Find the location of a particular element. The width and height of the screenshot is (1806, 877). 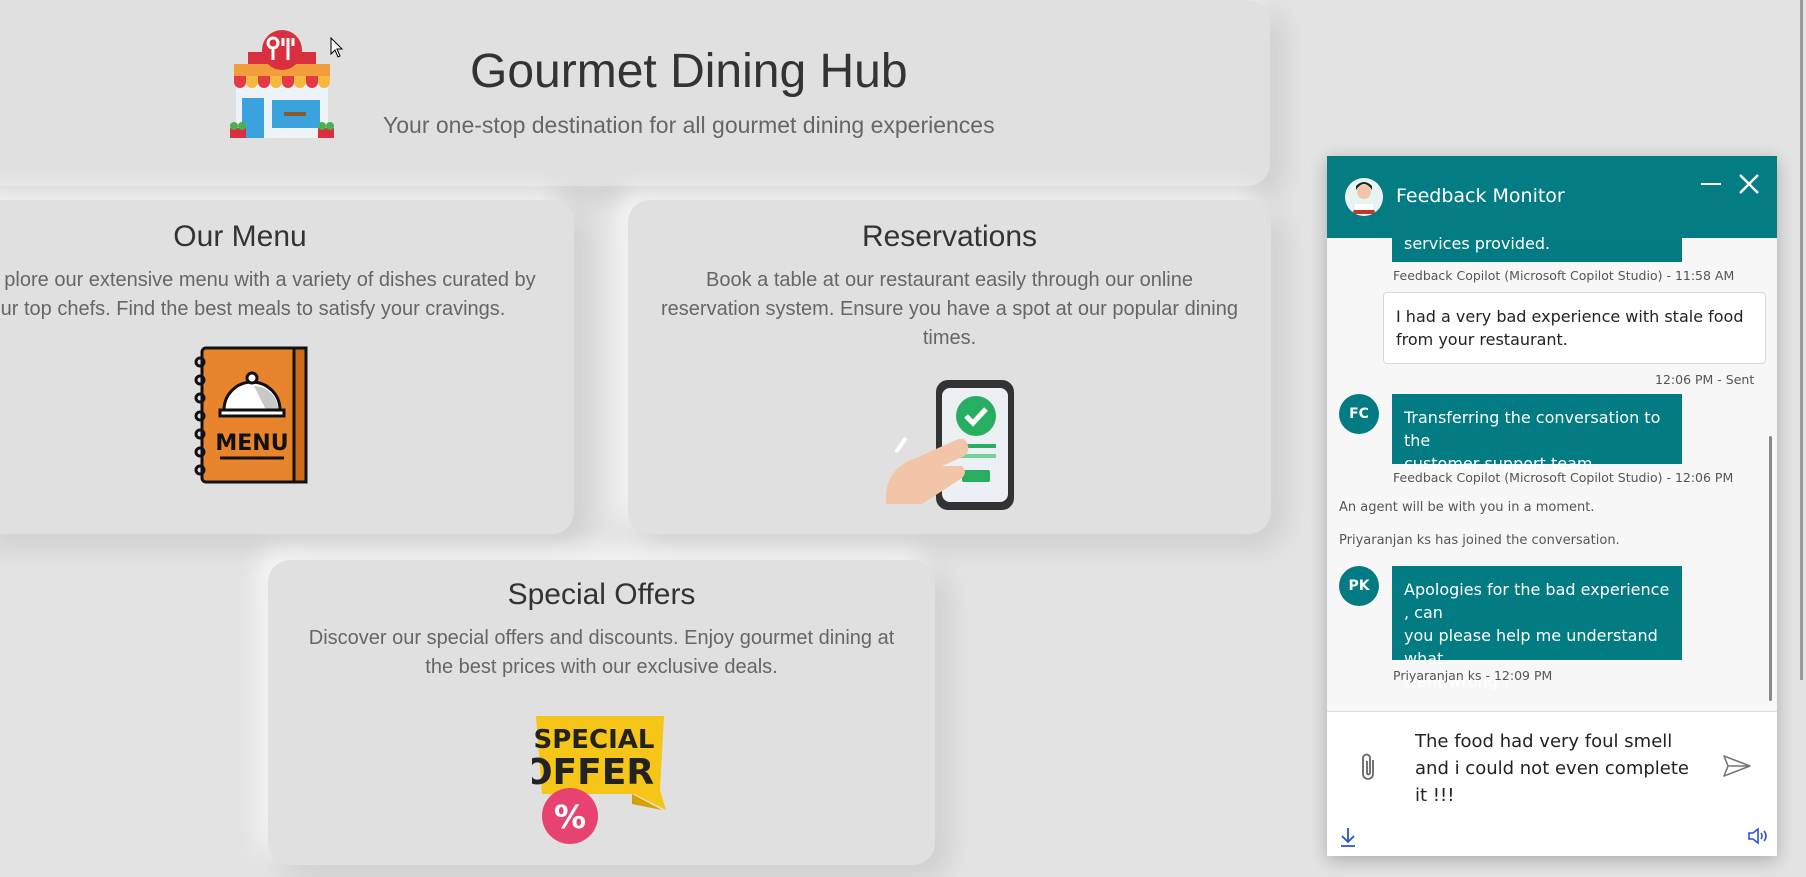

bot-message-bubble: services provided. is located at coordinates (1537, 249).